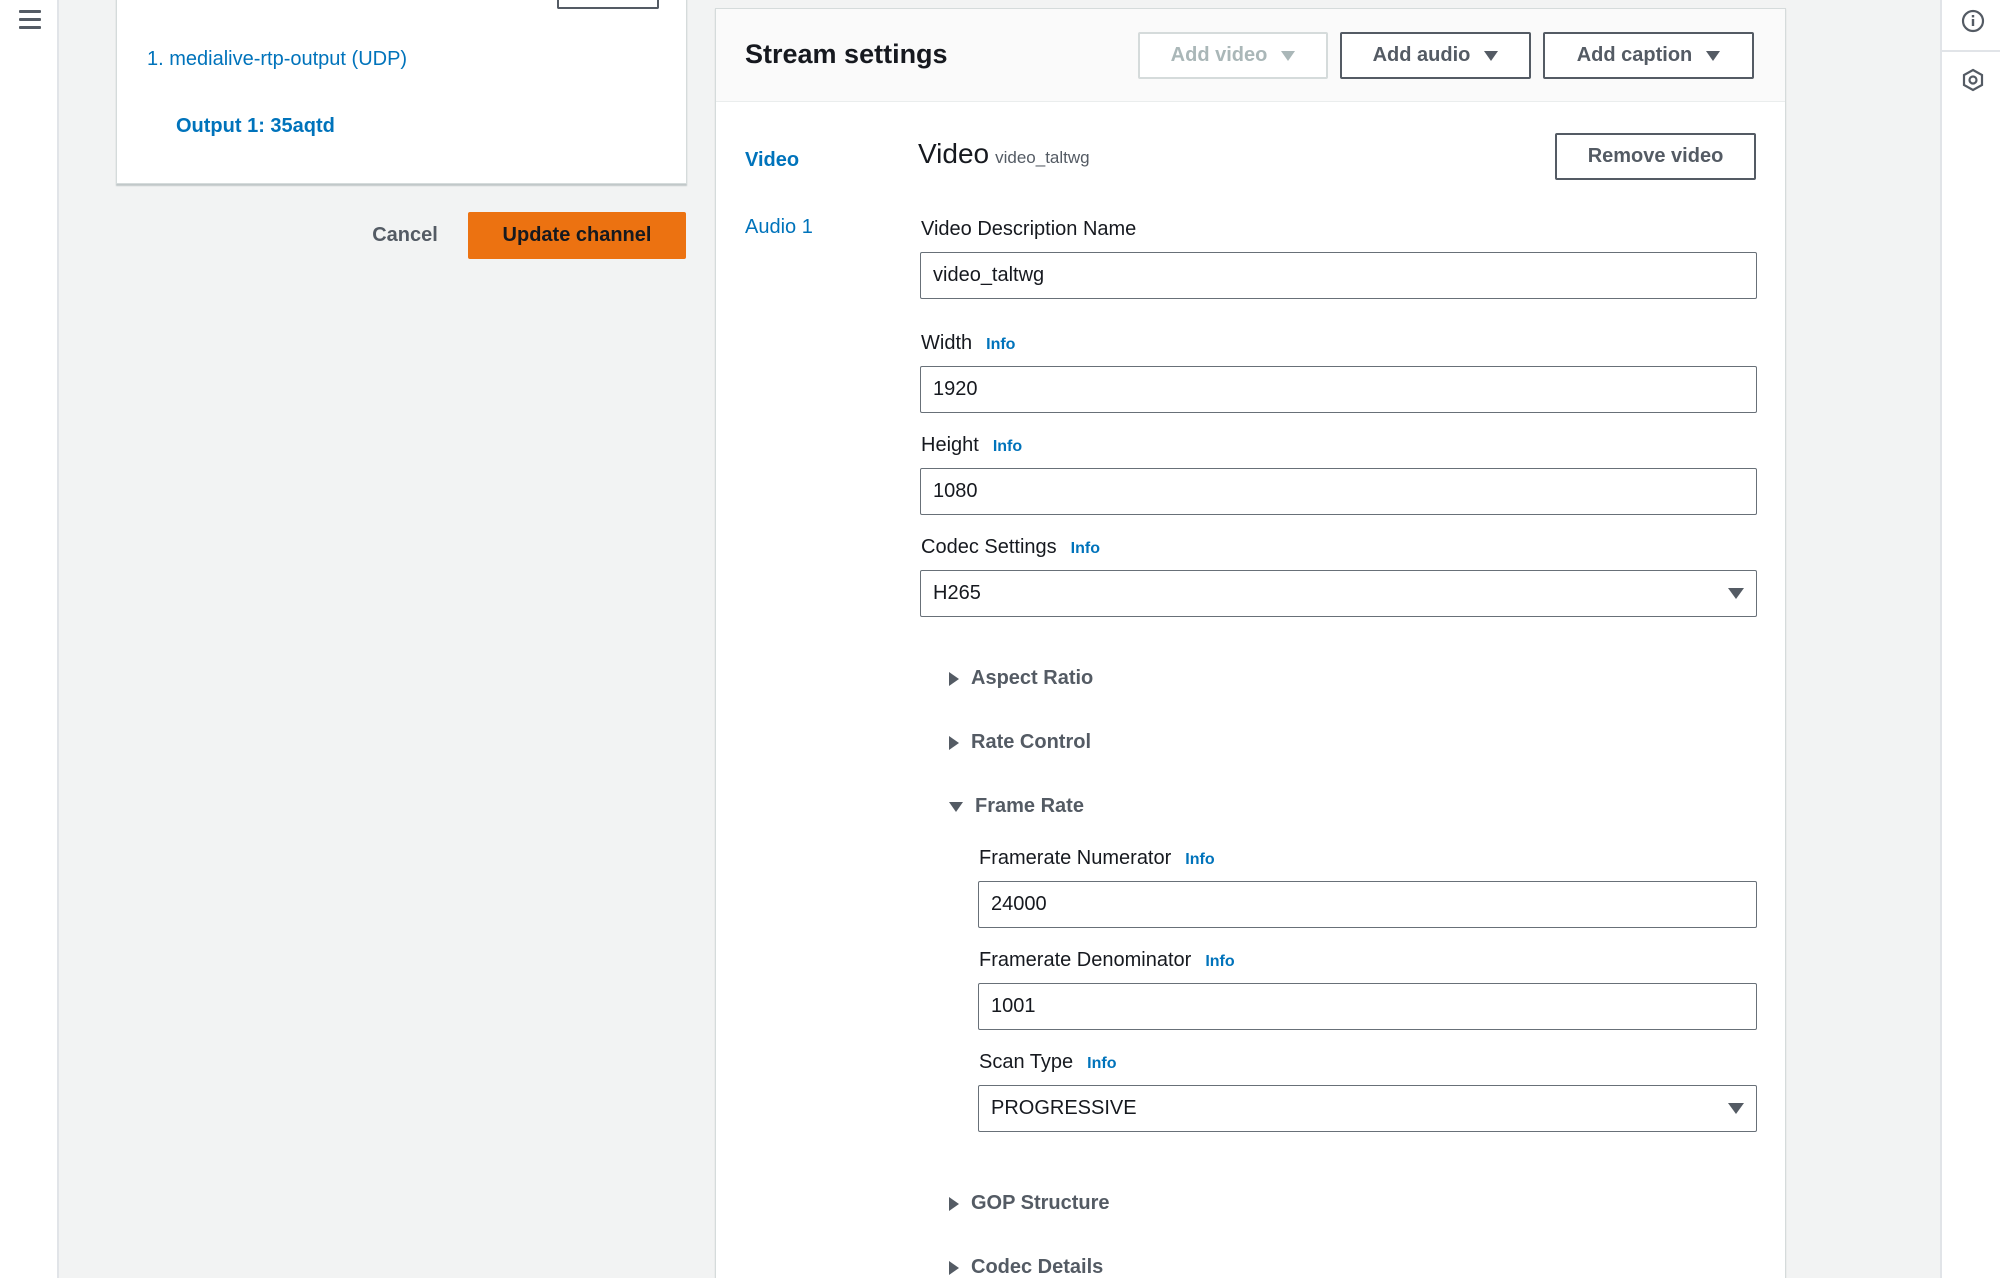  I want to click on add-video-label: Add video, so click(1219, 55).